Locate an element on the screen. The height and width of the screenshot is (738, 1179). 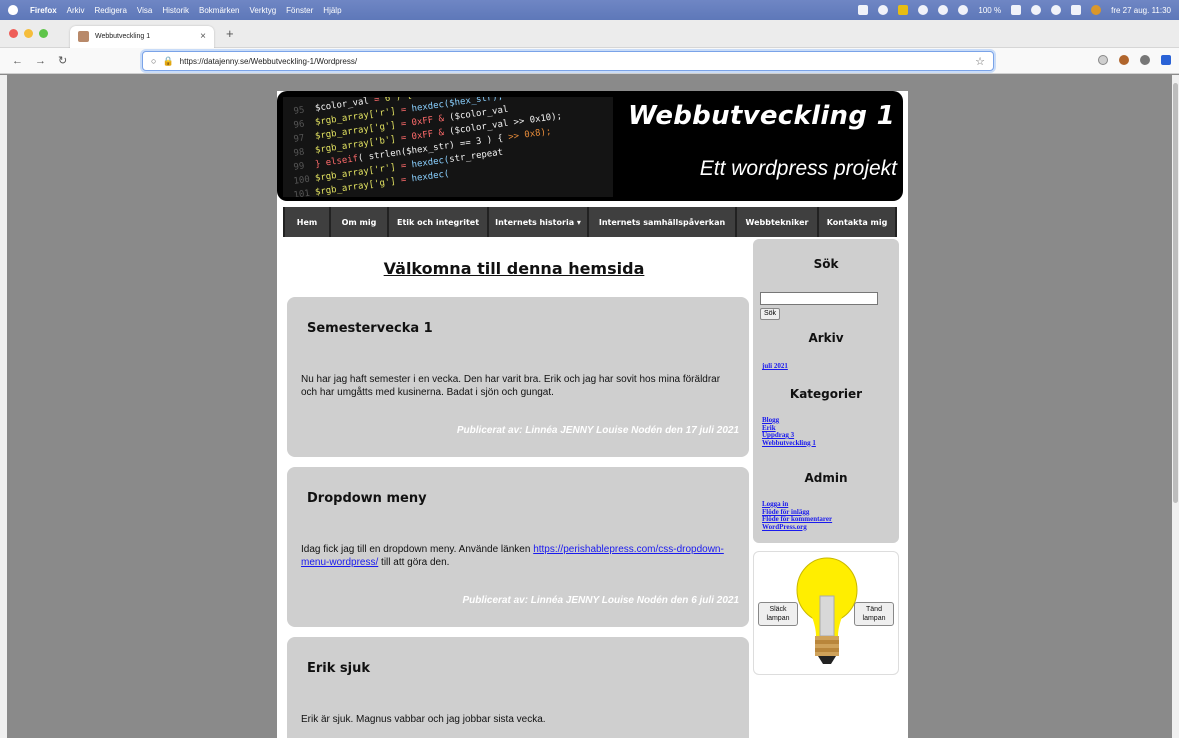
bookmark-star-icon: ☆ is located at coordinates (980, 61).